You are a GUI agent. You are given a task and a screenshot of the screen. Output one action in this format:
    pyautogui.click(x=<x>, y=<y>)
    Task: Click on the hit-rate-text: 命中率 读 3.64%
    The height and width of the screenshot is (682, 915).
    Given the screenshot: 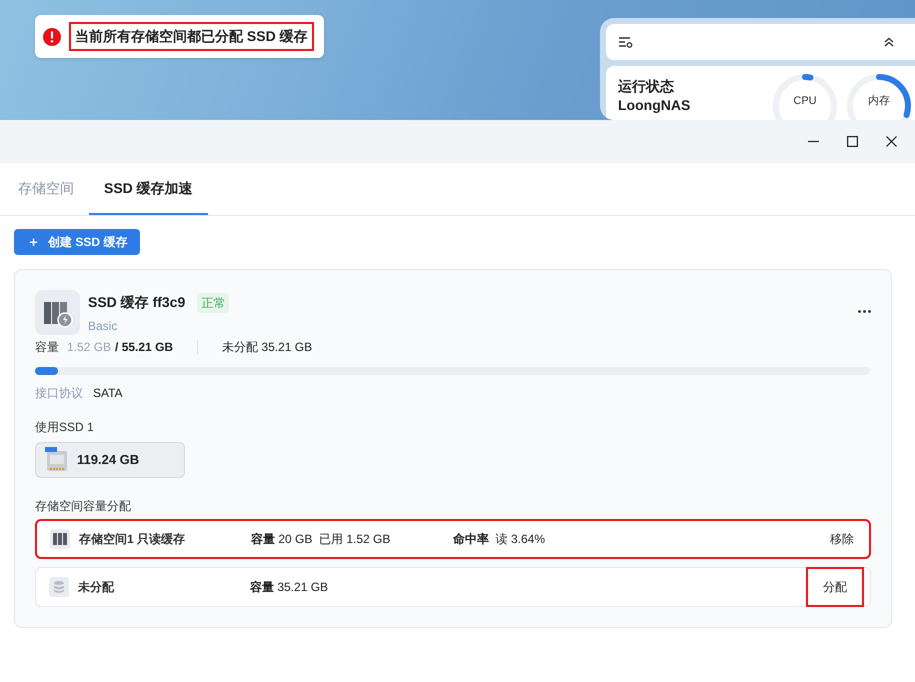 What is the action you would take?
    pyautogui.click(x=499, y=539)
    